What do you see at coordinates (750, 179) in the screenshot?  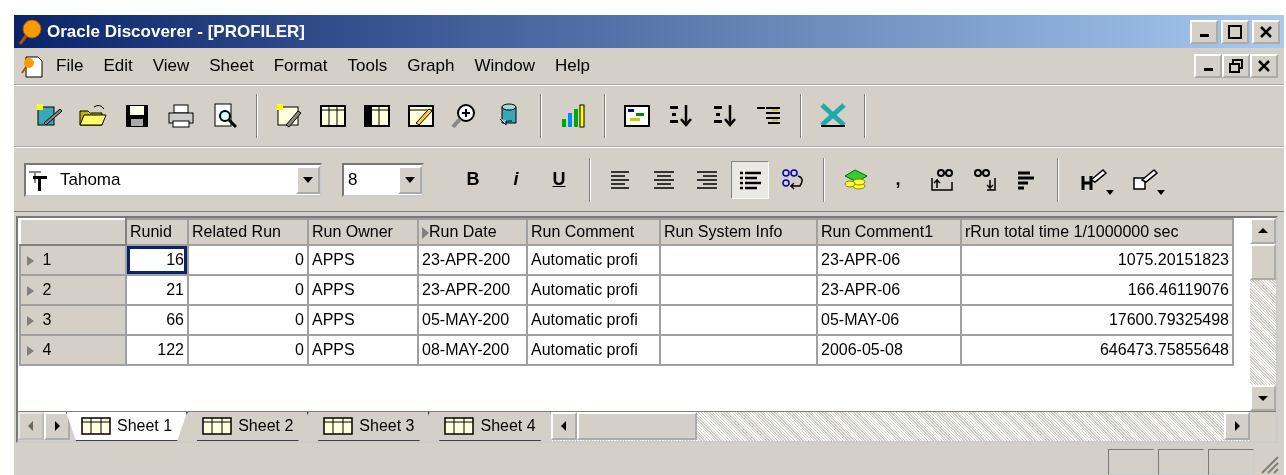 I see `list-button` at bounding box center [750, 179].